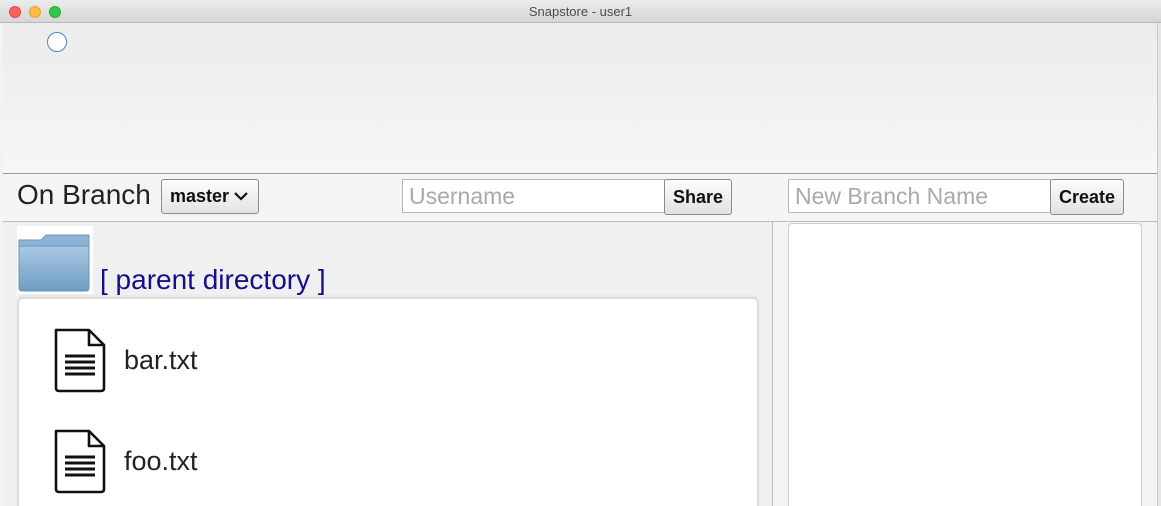  I want to click on username-input, so click(533, 196).